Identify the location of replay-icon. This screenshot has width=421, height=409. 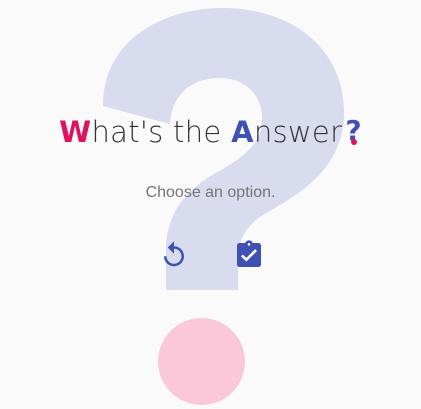
(174, 254).